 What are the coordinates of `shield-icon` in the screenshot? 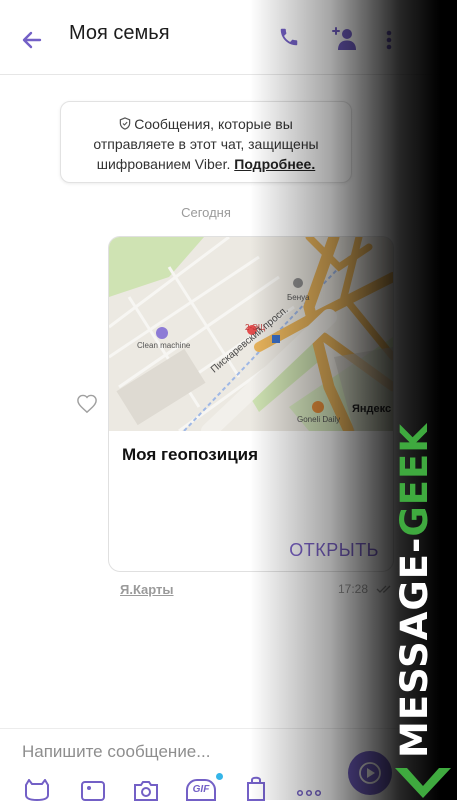 It's located at (125, 123).